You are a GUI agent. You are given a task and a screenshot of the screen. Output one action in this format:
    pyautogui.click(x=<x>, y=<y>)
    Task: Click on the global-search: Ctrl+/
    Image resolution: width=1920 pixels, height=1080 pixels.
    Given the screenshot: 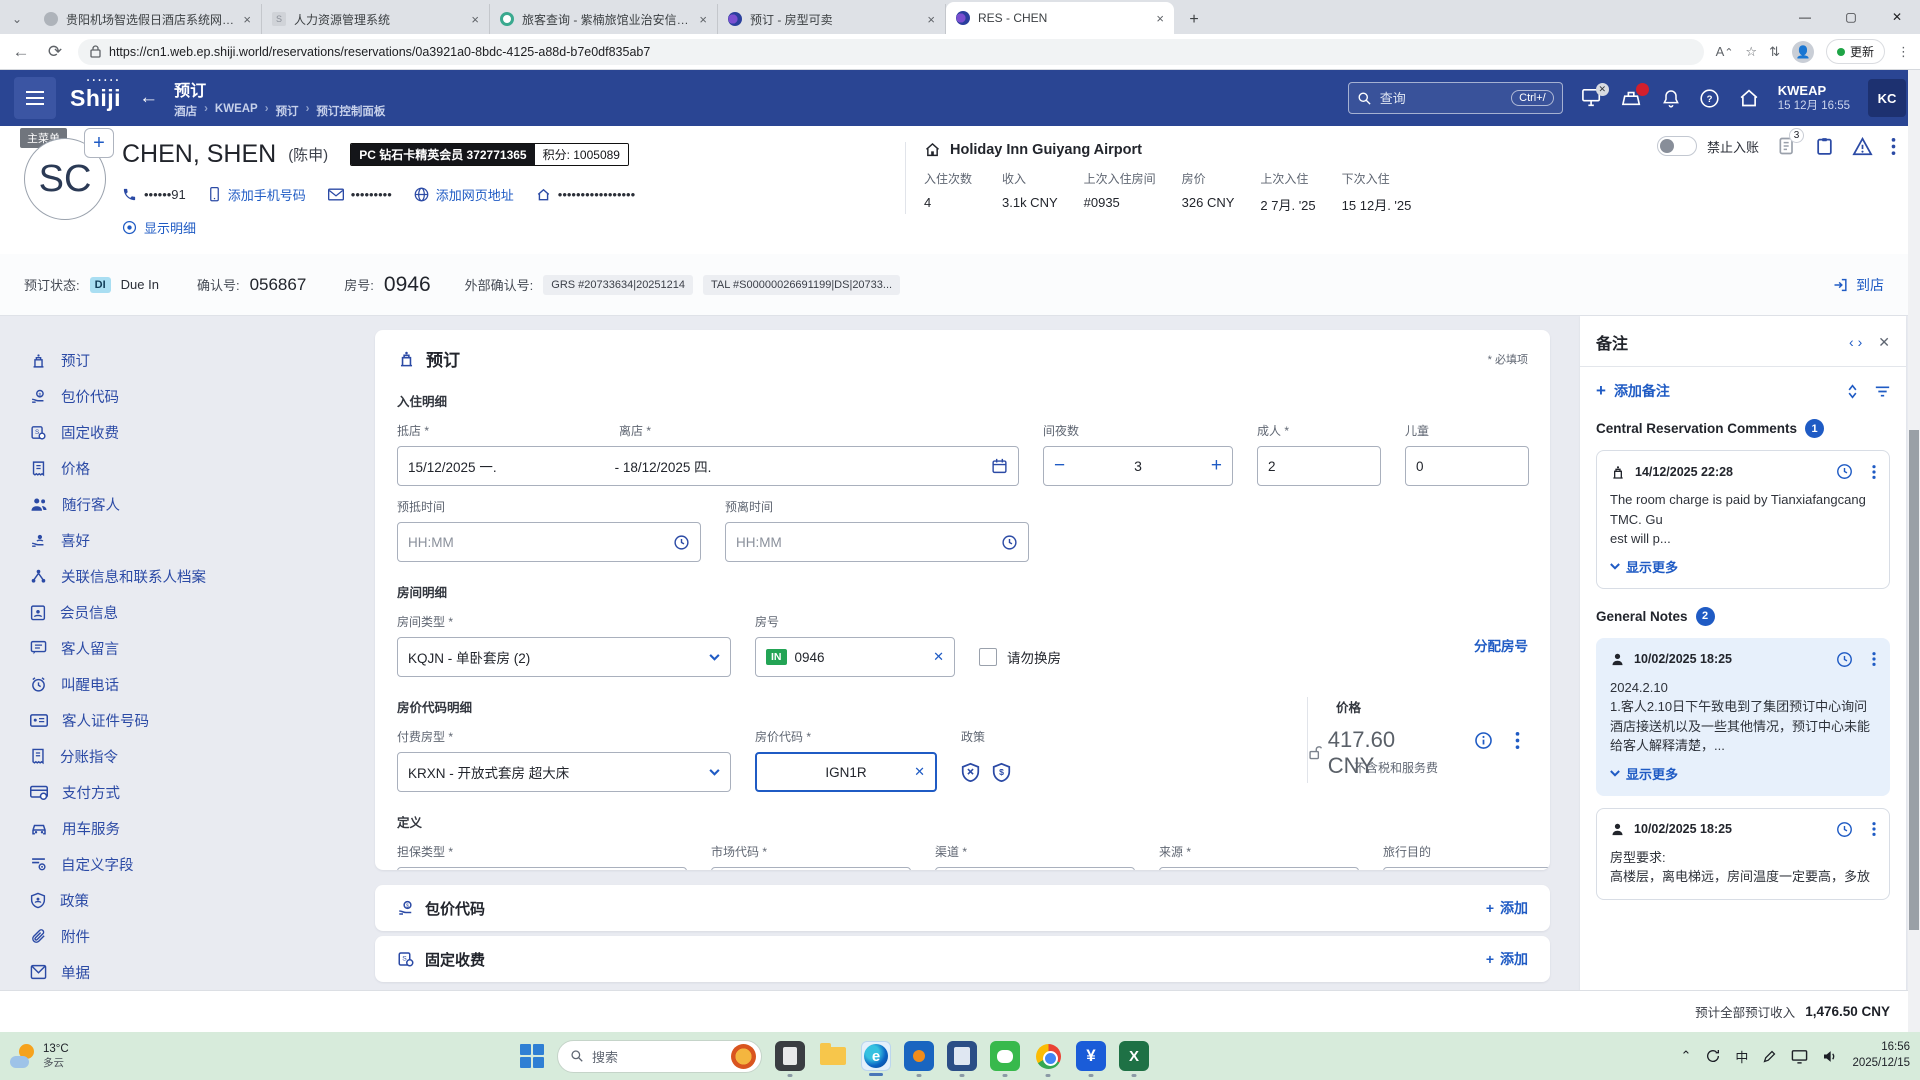 What is the action you would take?
    pyautogui.click(x=1455, y=98)
    